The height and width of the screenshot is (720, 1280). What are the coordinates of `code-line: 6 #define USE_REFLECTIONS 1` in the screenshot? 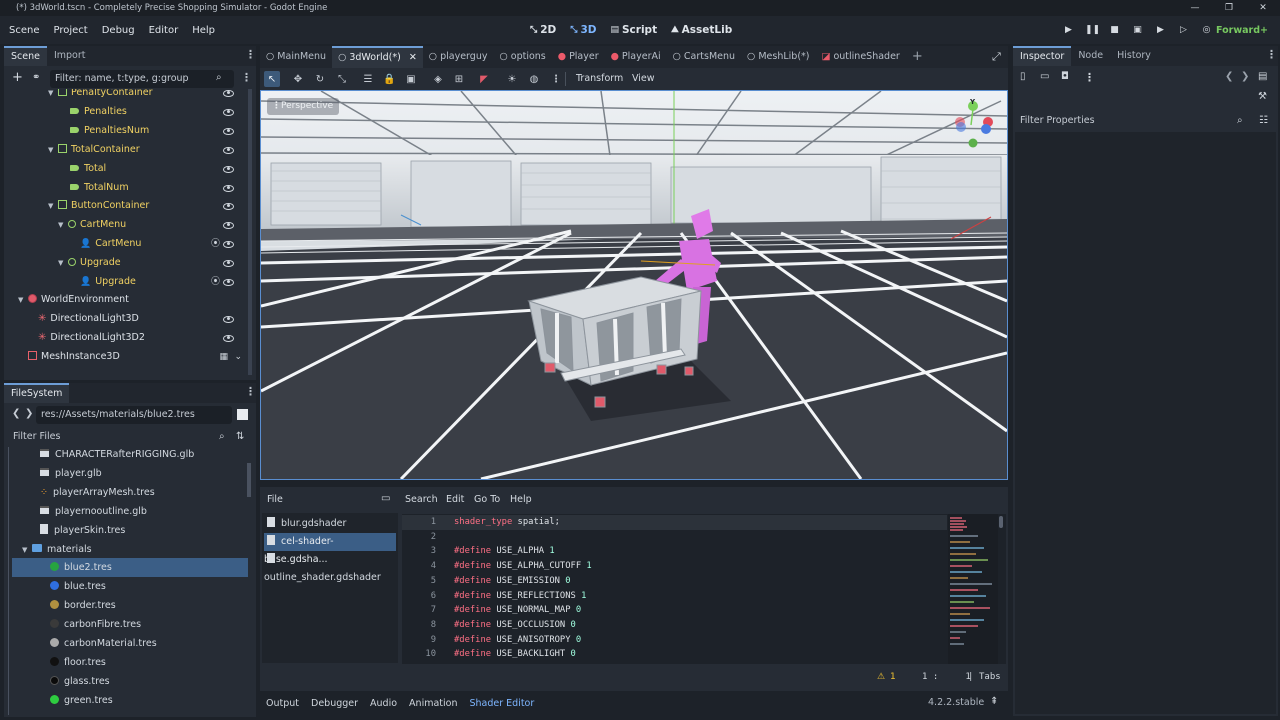 It's located at (674, 596).